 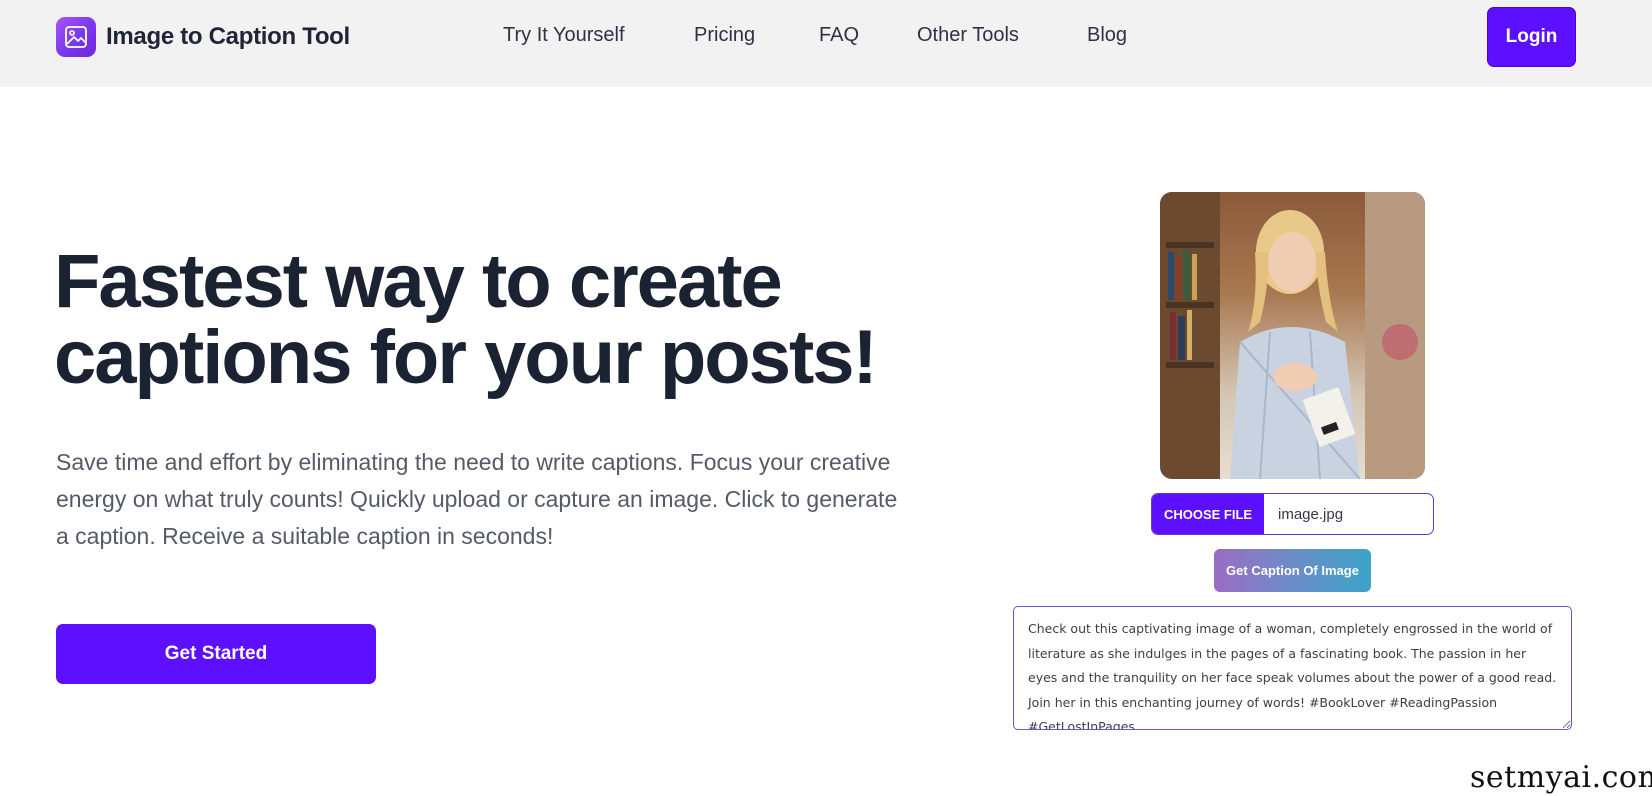 I want to click on get-caption-button: Get Caption Of Image, so click(x=1292, y=570).